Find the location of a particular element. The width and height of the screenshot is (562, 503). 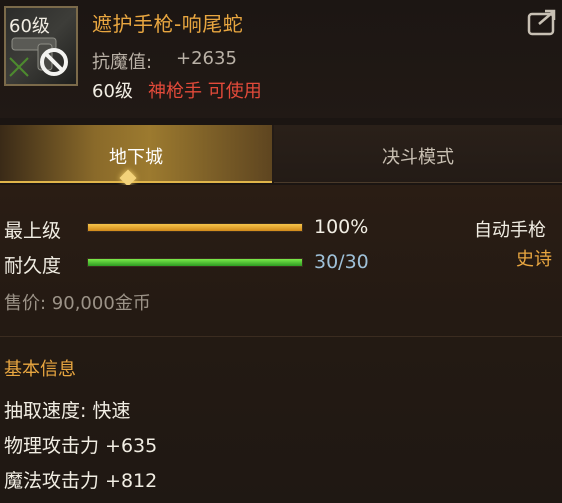

grade-bar is located at coordinates (195, 227).